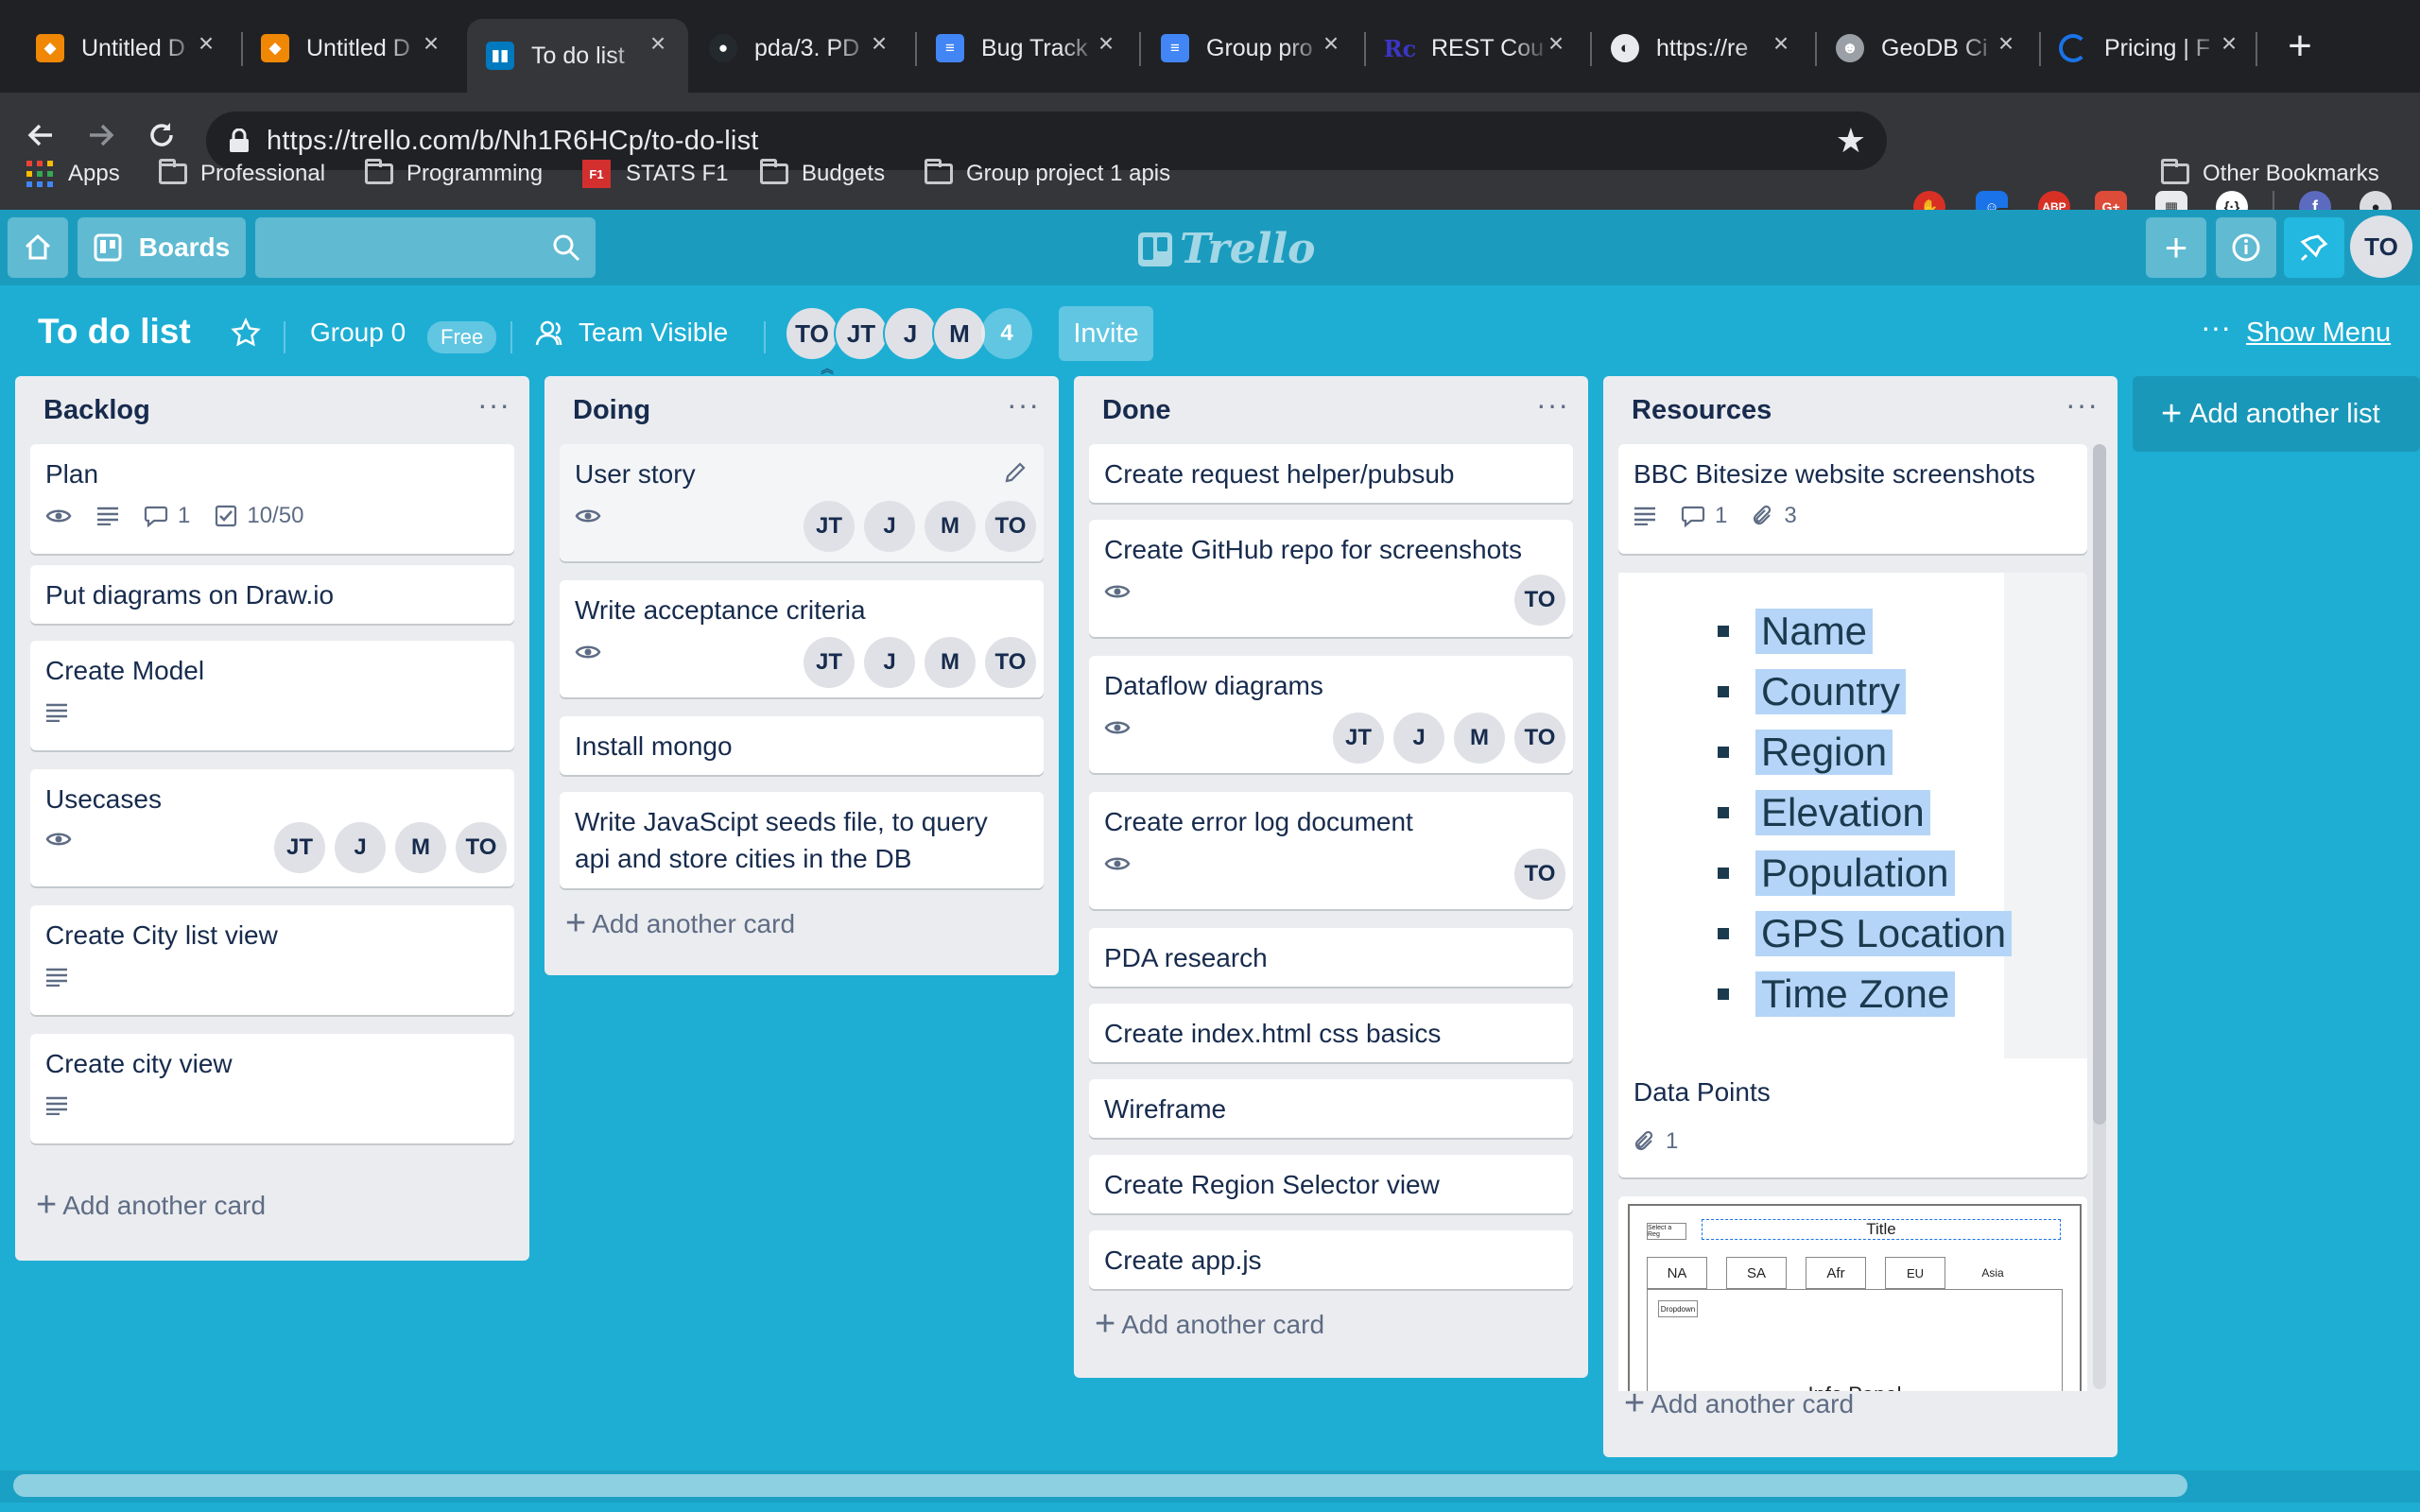  Describe the element at coordinates (1480, 48) in the screenshot. I see `browser-tab: Rc REST Cou ×` at that location.